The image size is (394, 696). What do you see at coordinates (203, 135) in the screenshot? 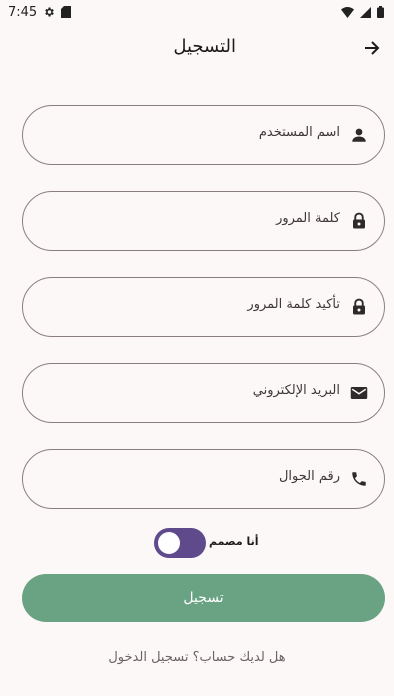
I see `username-field: اسم المستخدم` at bounding box center [203, 135].